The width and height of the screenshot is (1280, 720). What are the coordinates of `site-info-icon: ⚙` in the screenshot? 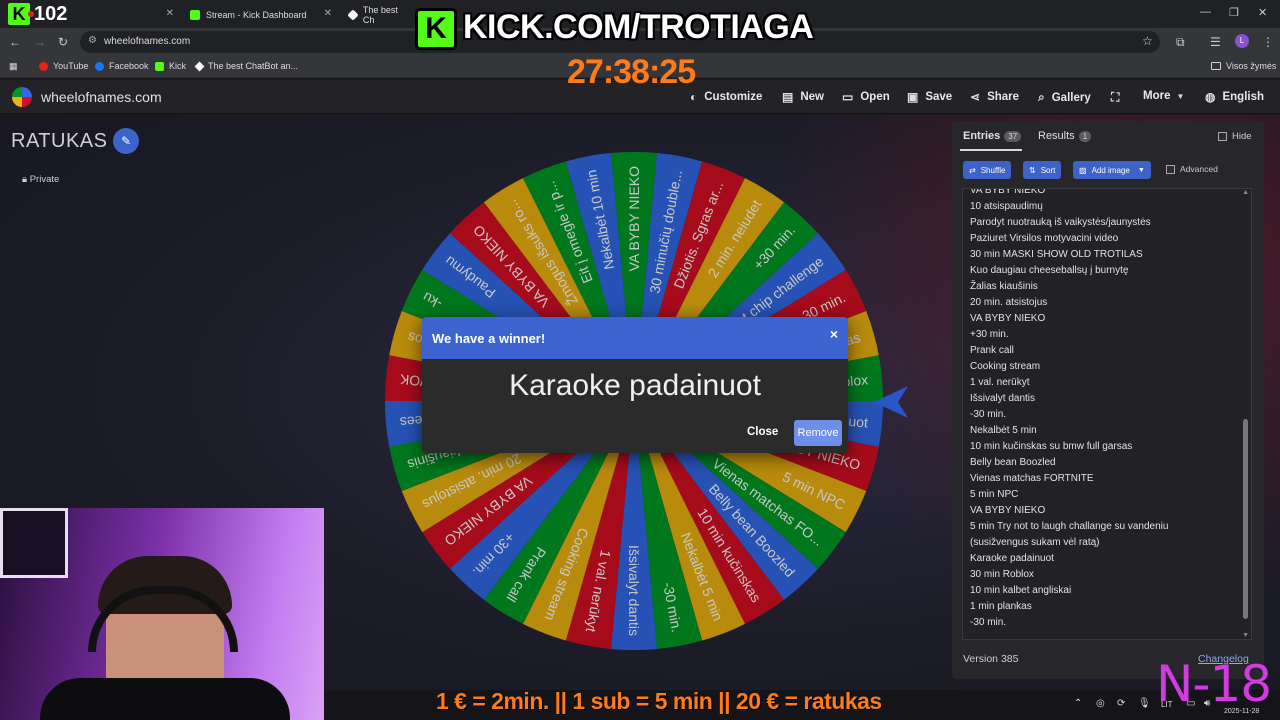 It's located at (92, 40).